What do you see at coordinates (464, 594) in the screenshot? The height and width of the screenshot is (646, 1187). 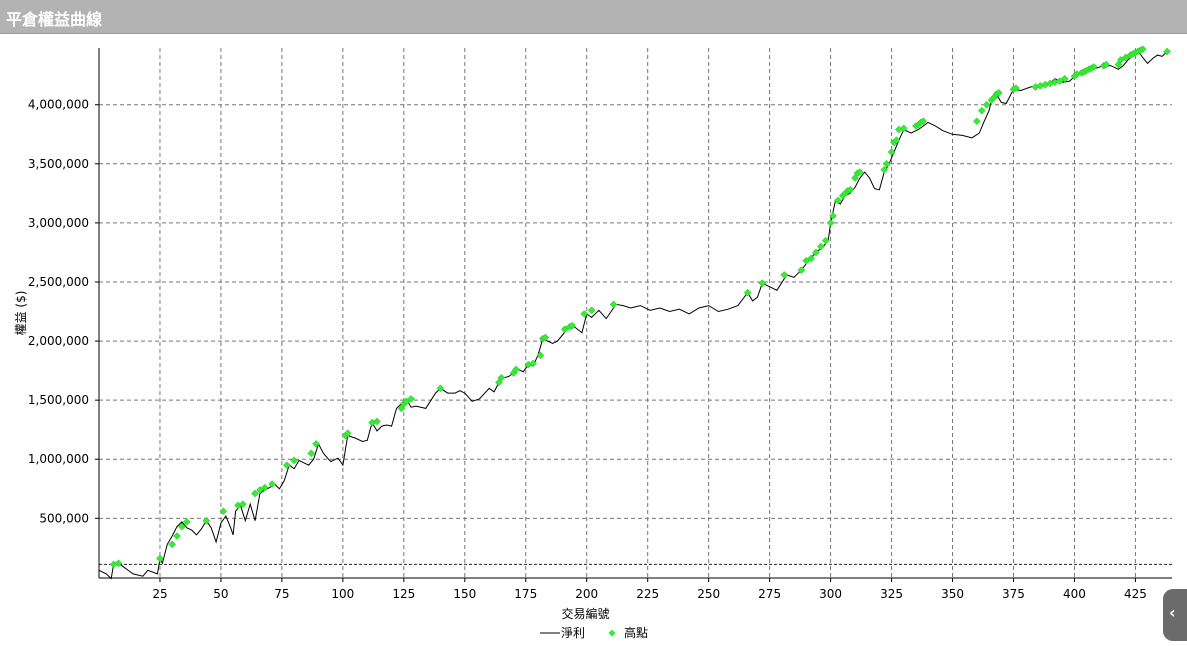 I see `x-tick-label: 150` at bounding box center [464, 594].